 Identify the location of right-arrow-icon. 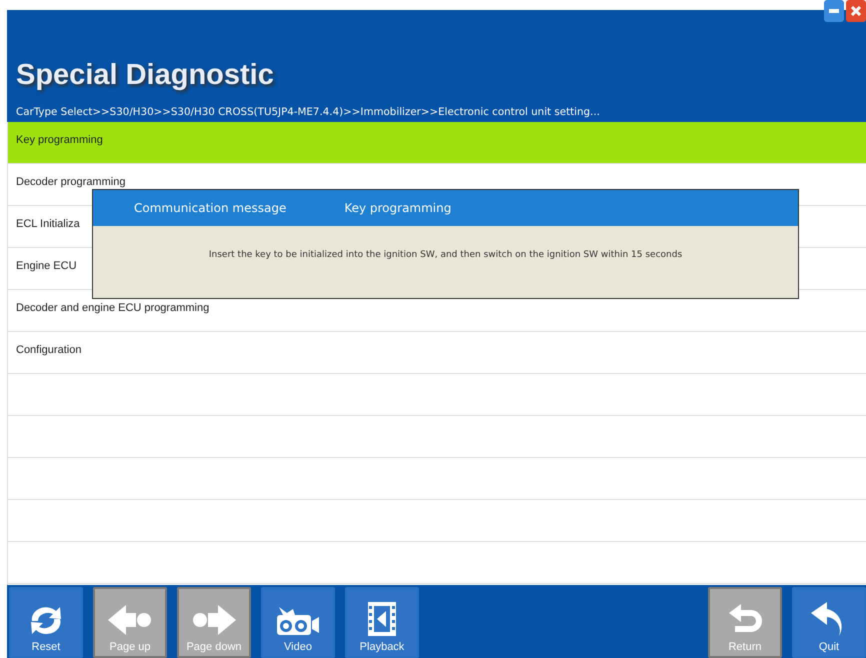
(214, 620).